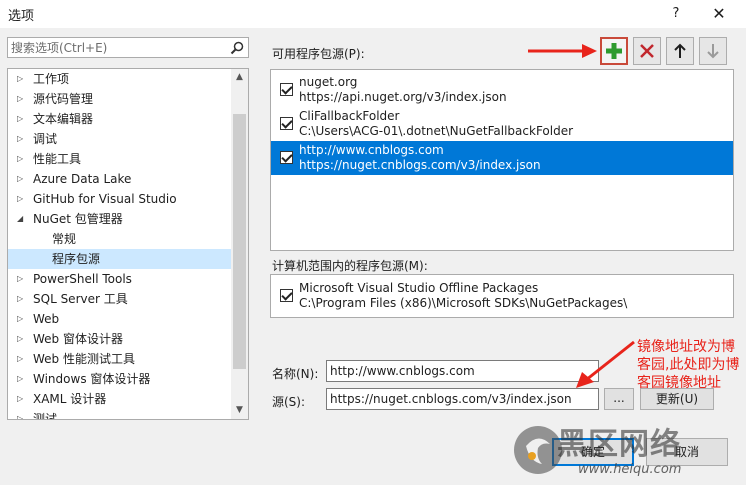 The image size is (746, 485). What do you see at coordinates (605, 364) in the screenshot?
I see `annotation-arrow-icon` at bounding box center [605, 364].